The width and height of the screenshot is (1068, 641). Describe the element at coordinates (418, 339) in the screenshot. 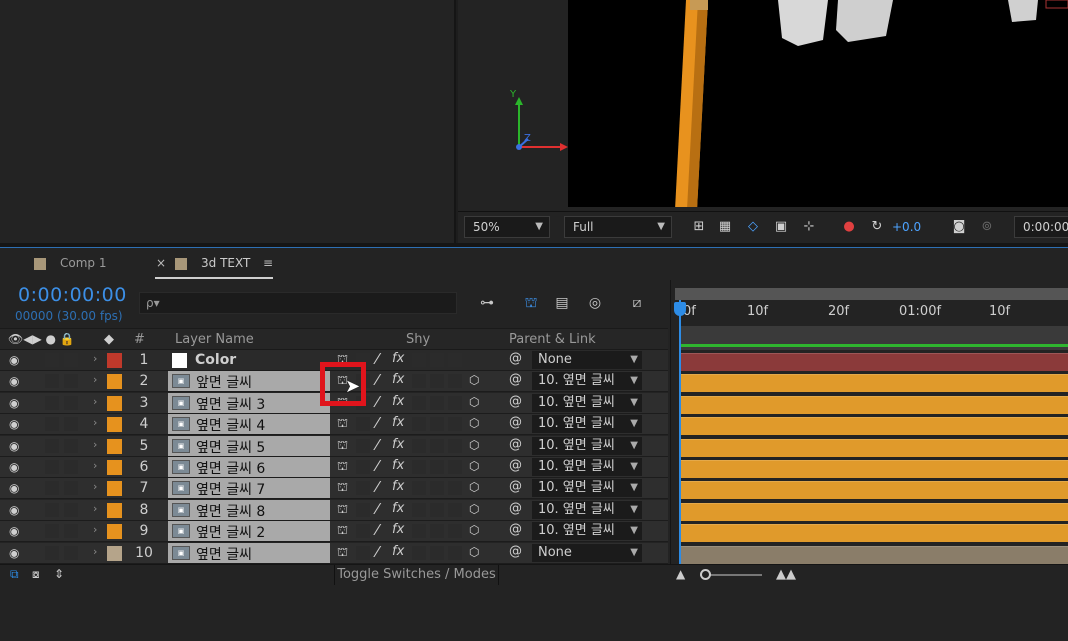

I see `col-shy: Shy` at that location.